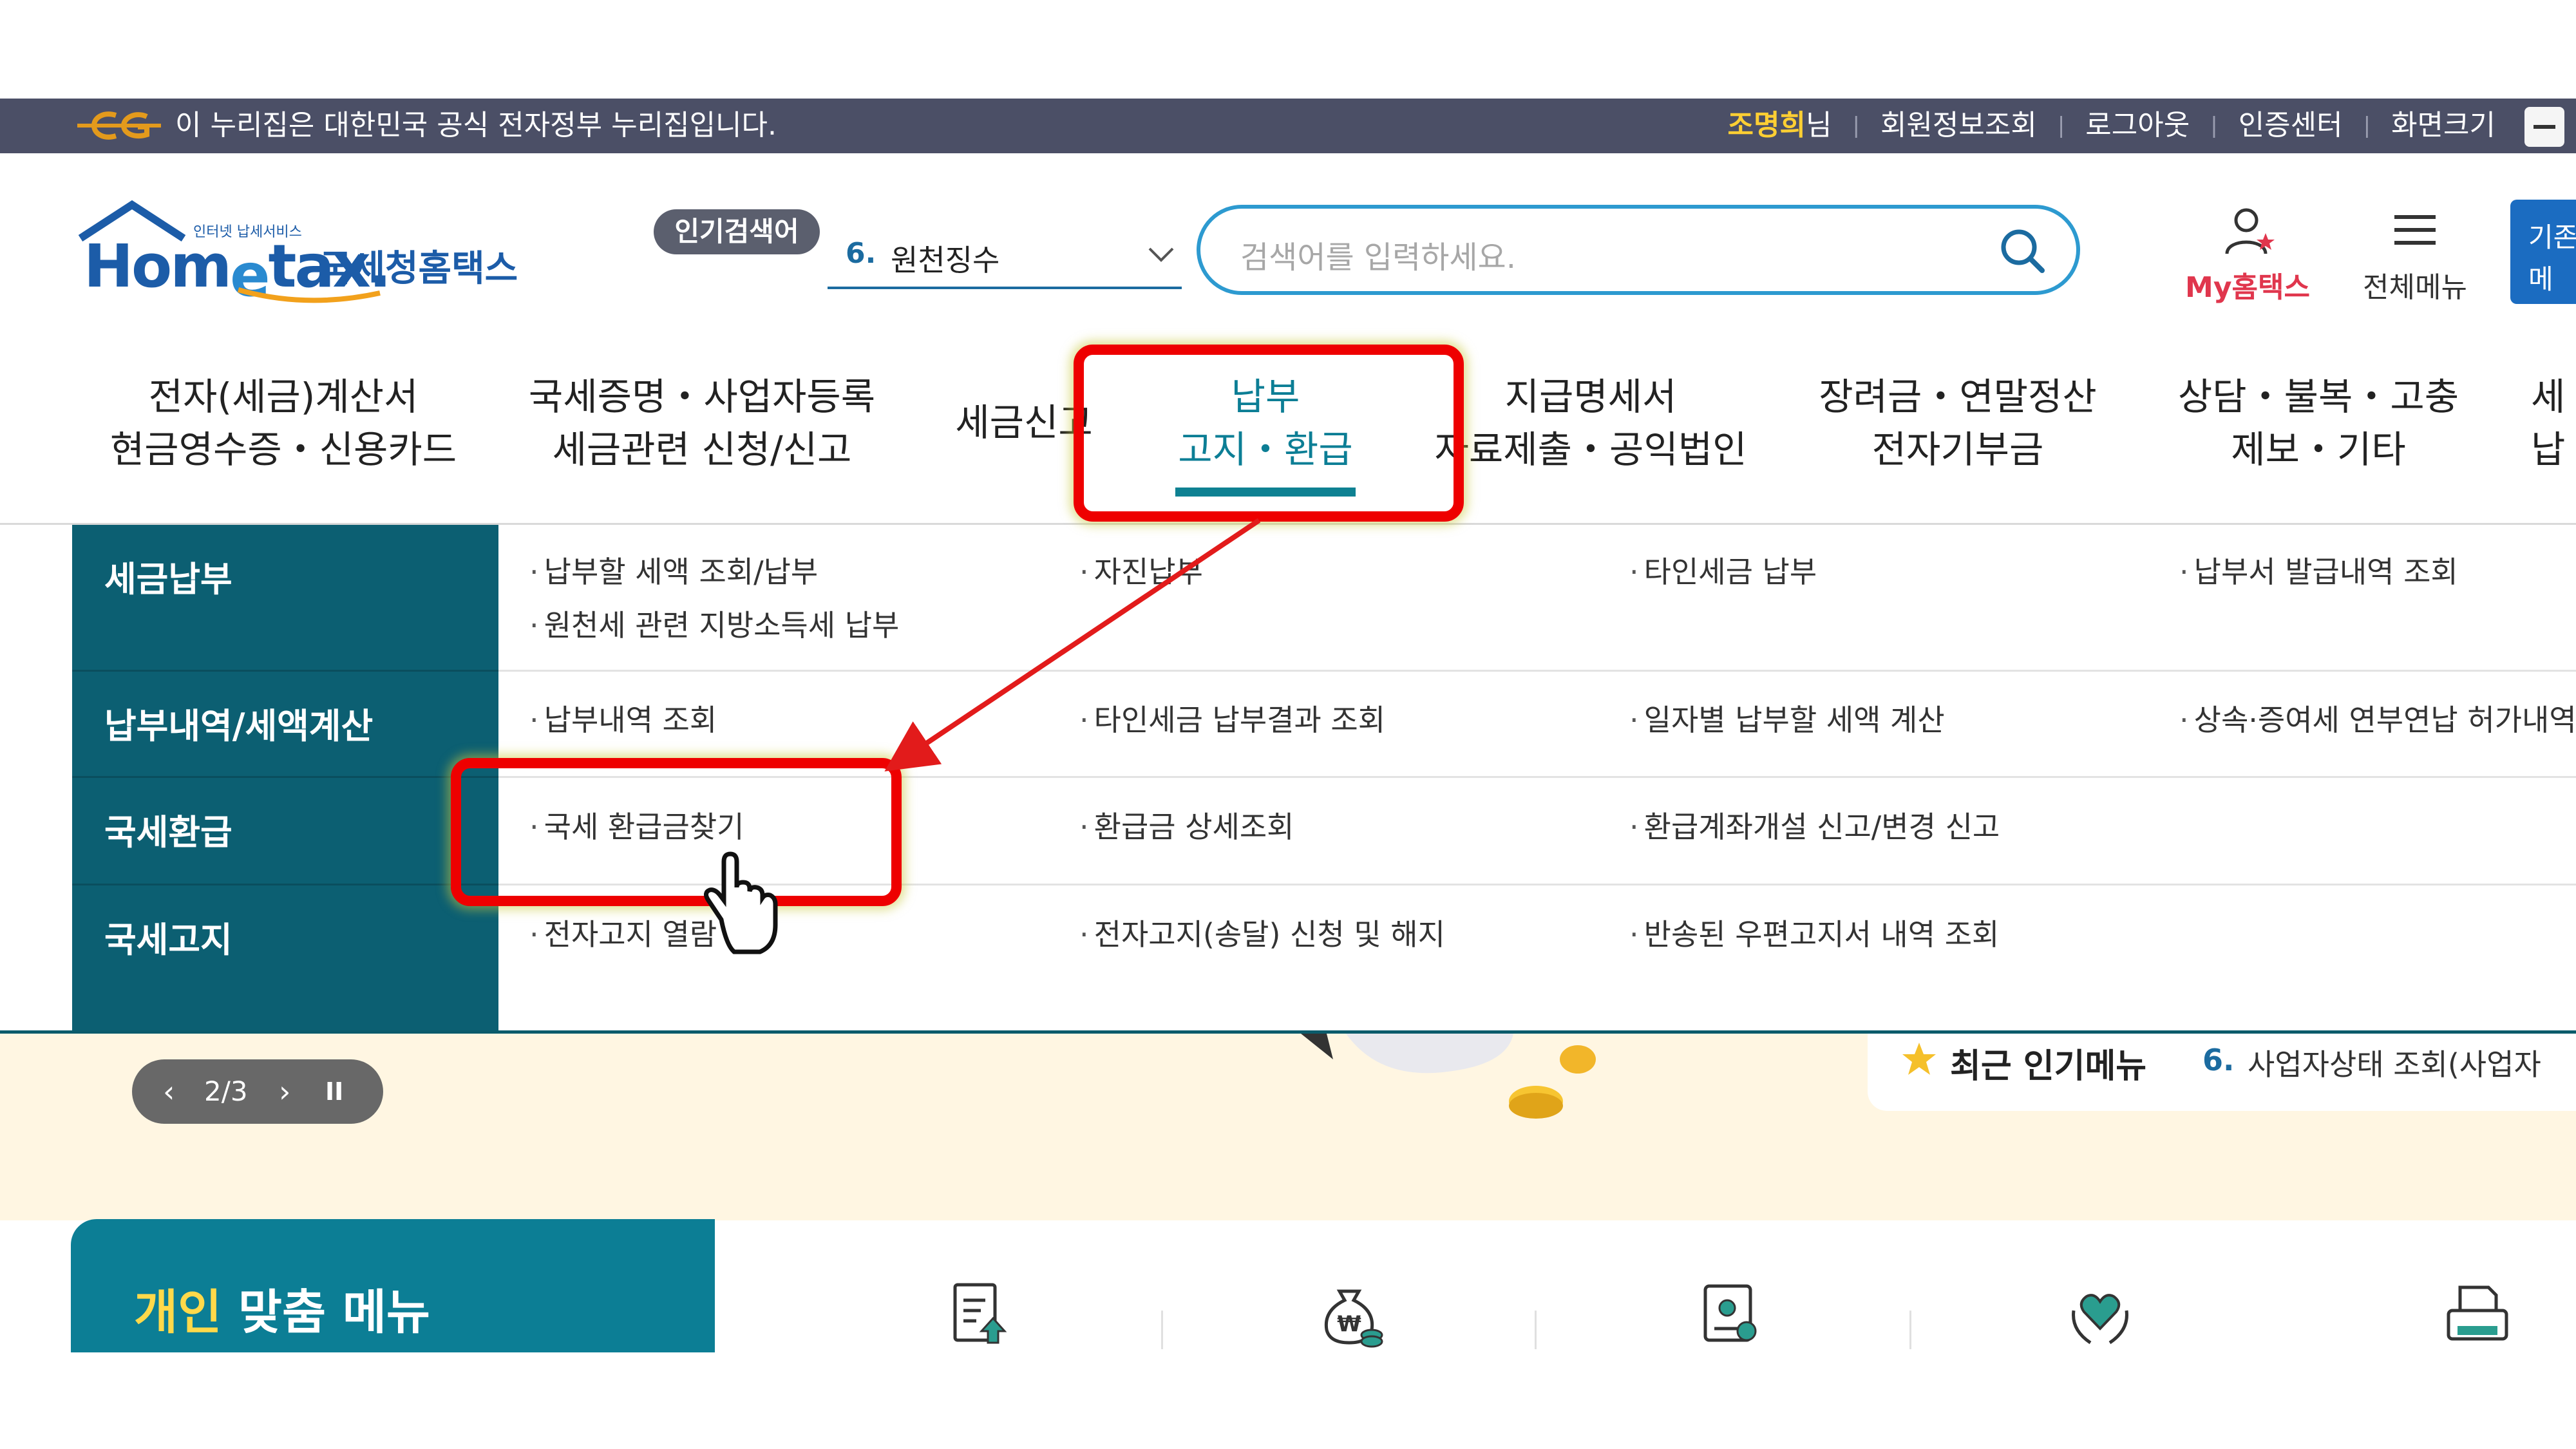 This screenshot has height=1449, width=2576. Describe the element at coordinates (1814, 825) in the screenshot. I see `menu-item-refund-account: 환급계좌개설 신고/변경 신고` at that location.